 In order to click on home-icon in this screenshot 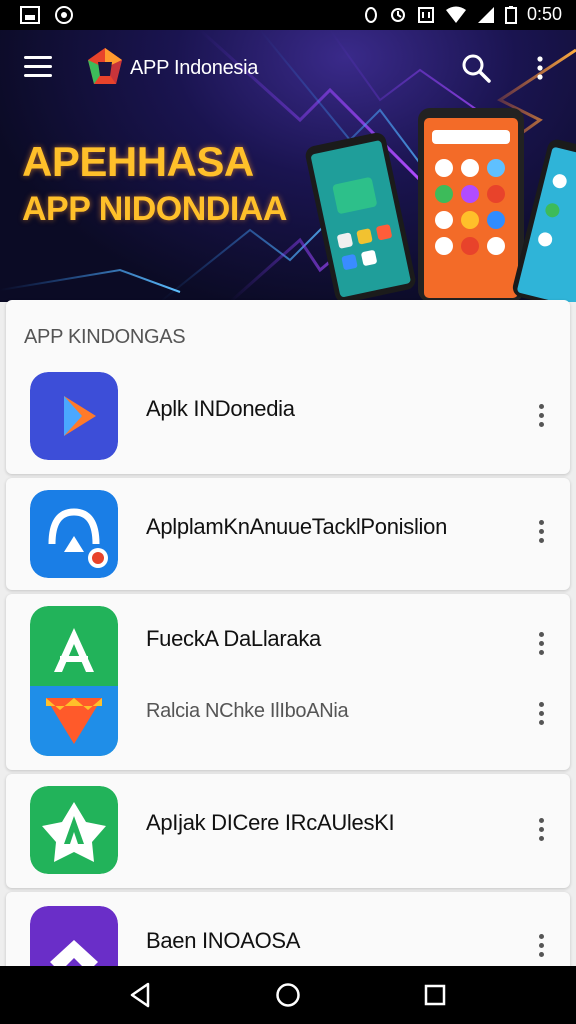, I will do `click(288, 995)`.